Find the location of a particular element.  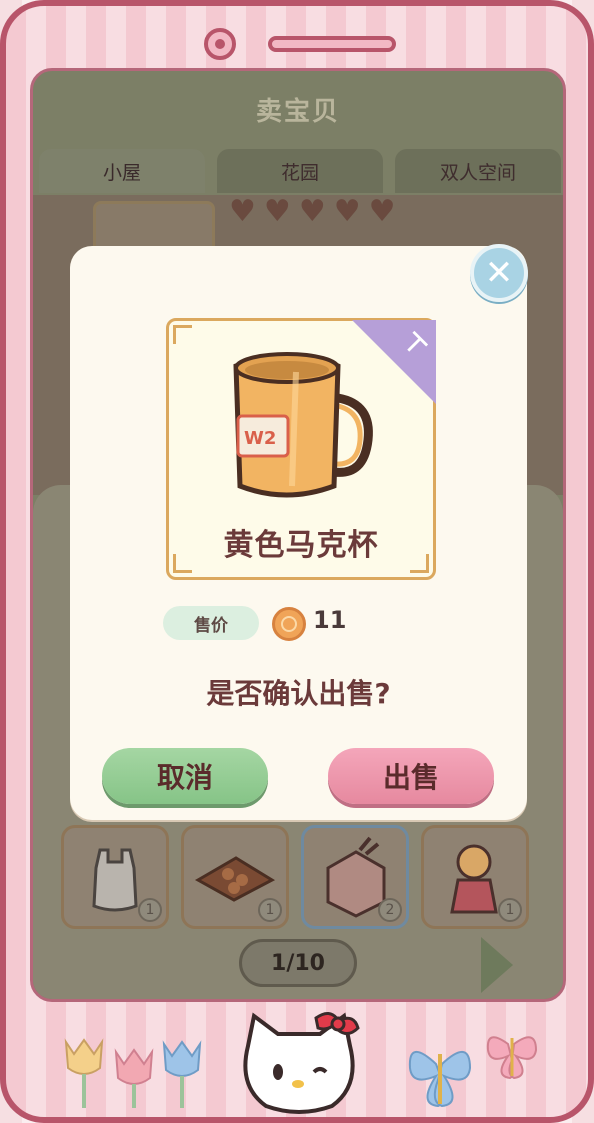

tab-label: 小屋 is located at coordinates (121, 172).